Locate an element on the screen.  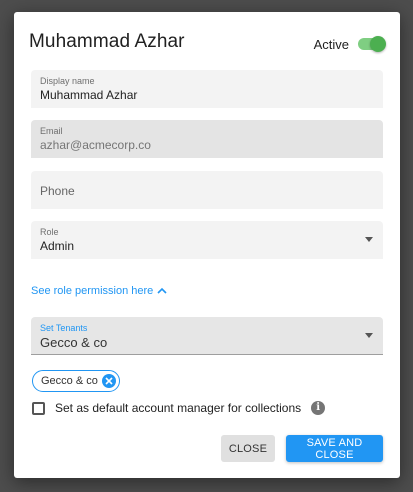
email-value: azhar@acmecorp.co is located at coordinates (95, 145).